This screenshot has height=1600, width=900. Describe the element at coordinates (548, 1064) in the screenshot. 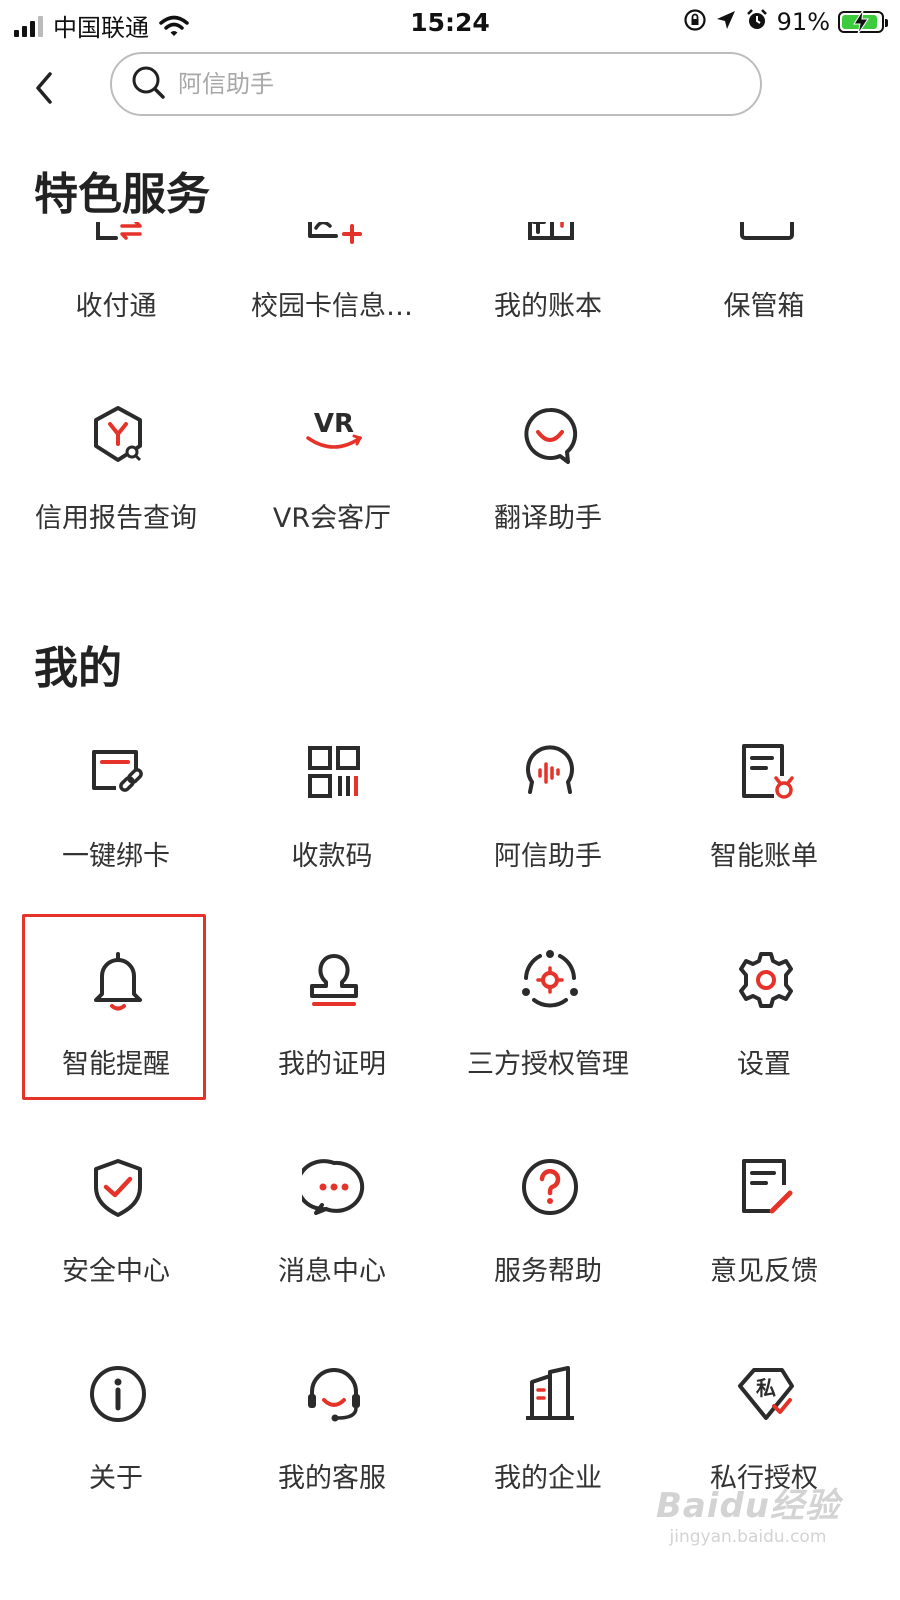

I see `tile-label: 三方授权管理` at that location.